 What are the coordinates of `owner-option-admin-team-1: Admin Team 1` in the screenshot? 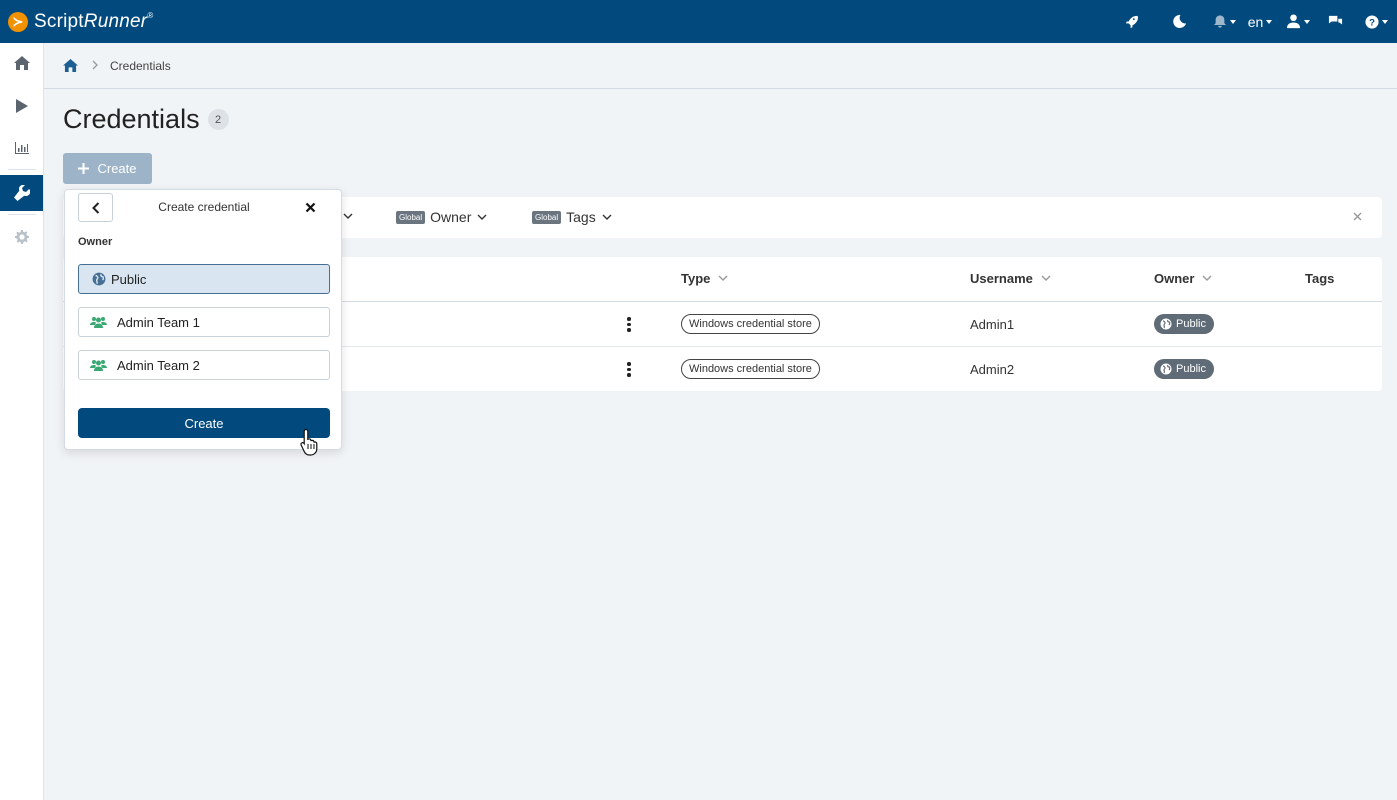 It's located at (204, 322).